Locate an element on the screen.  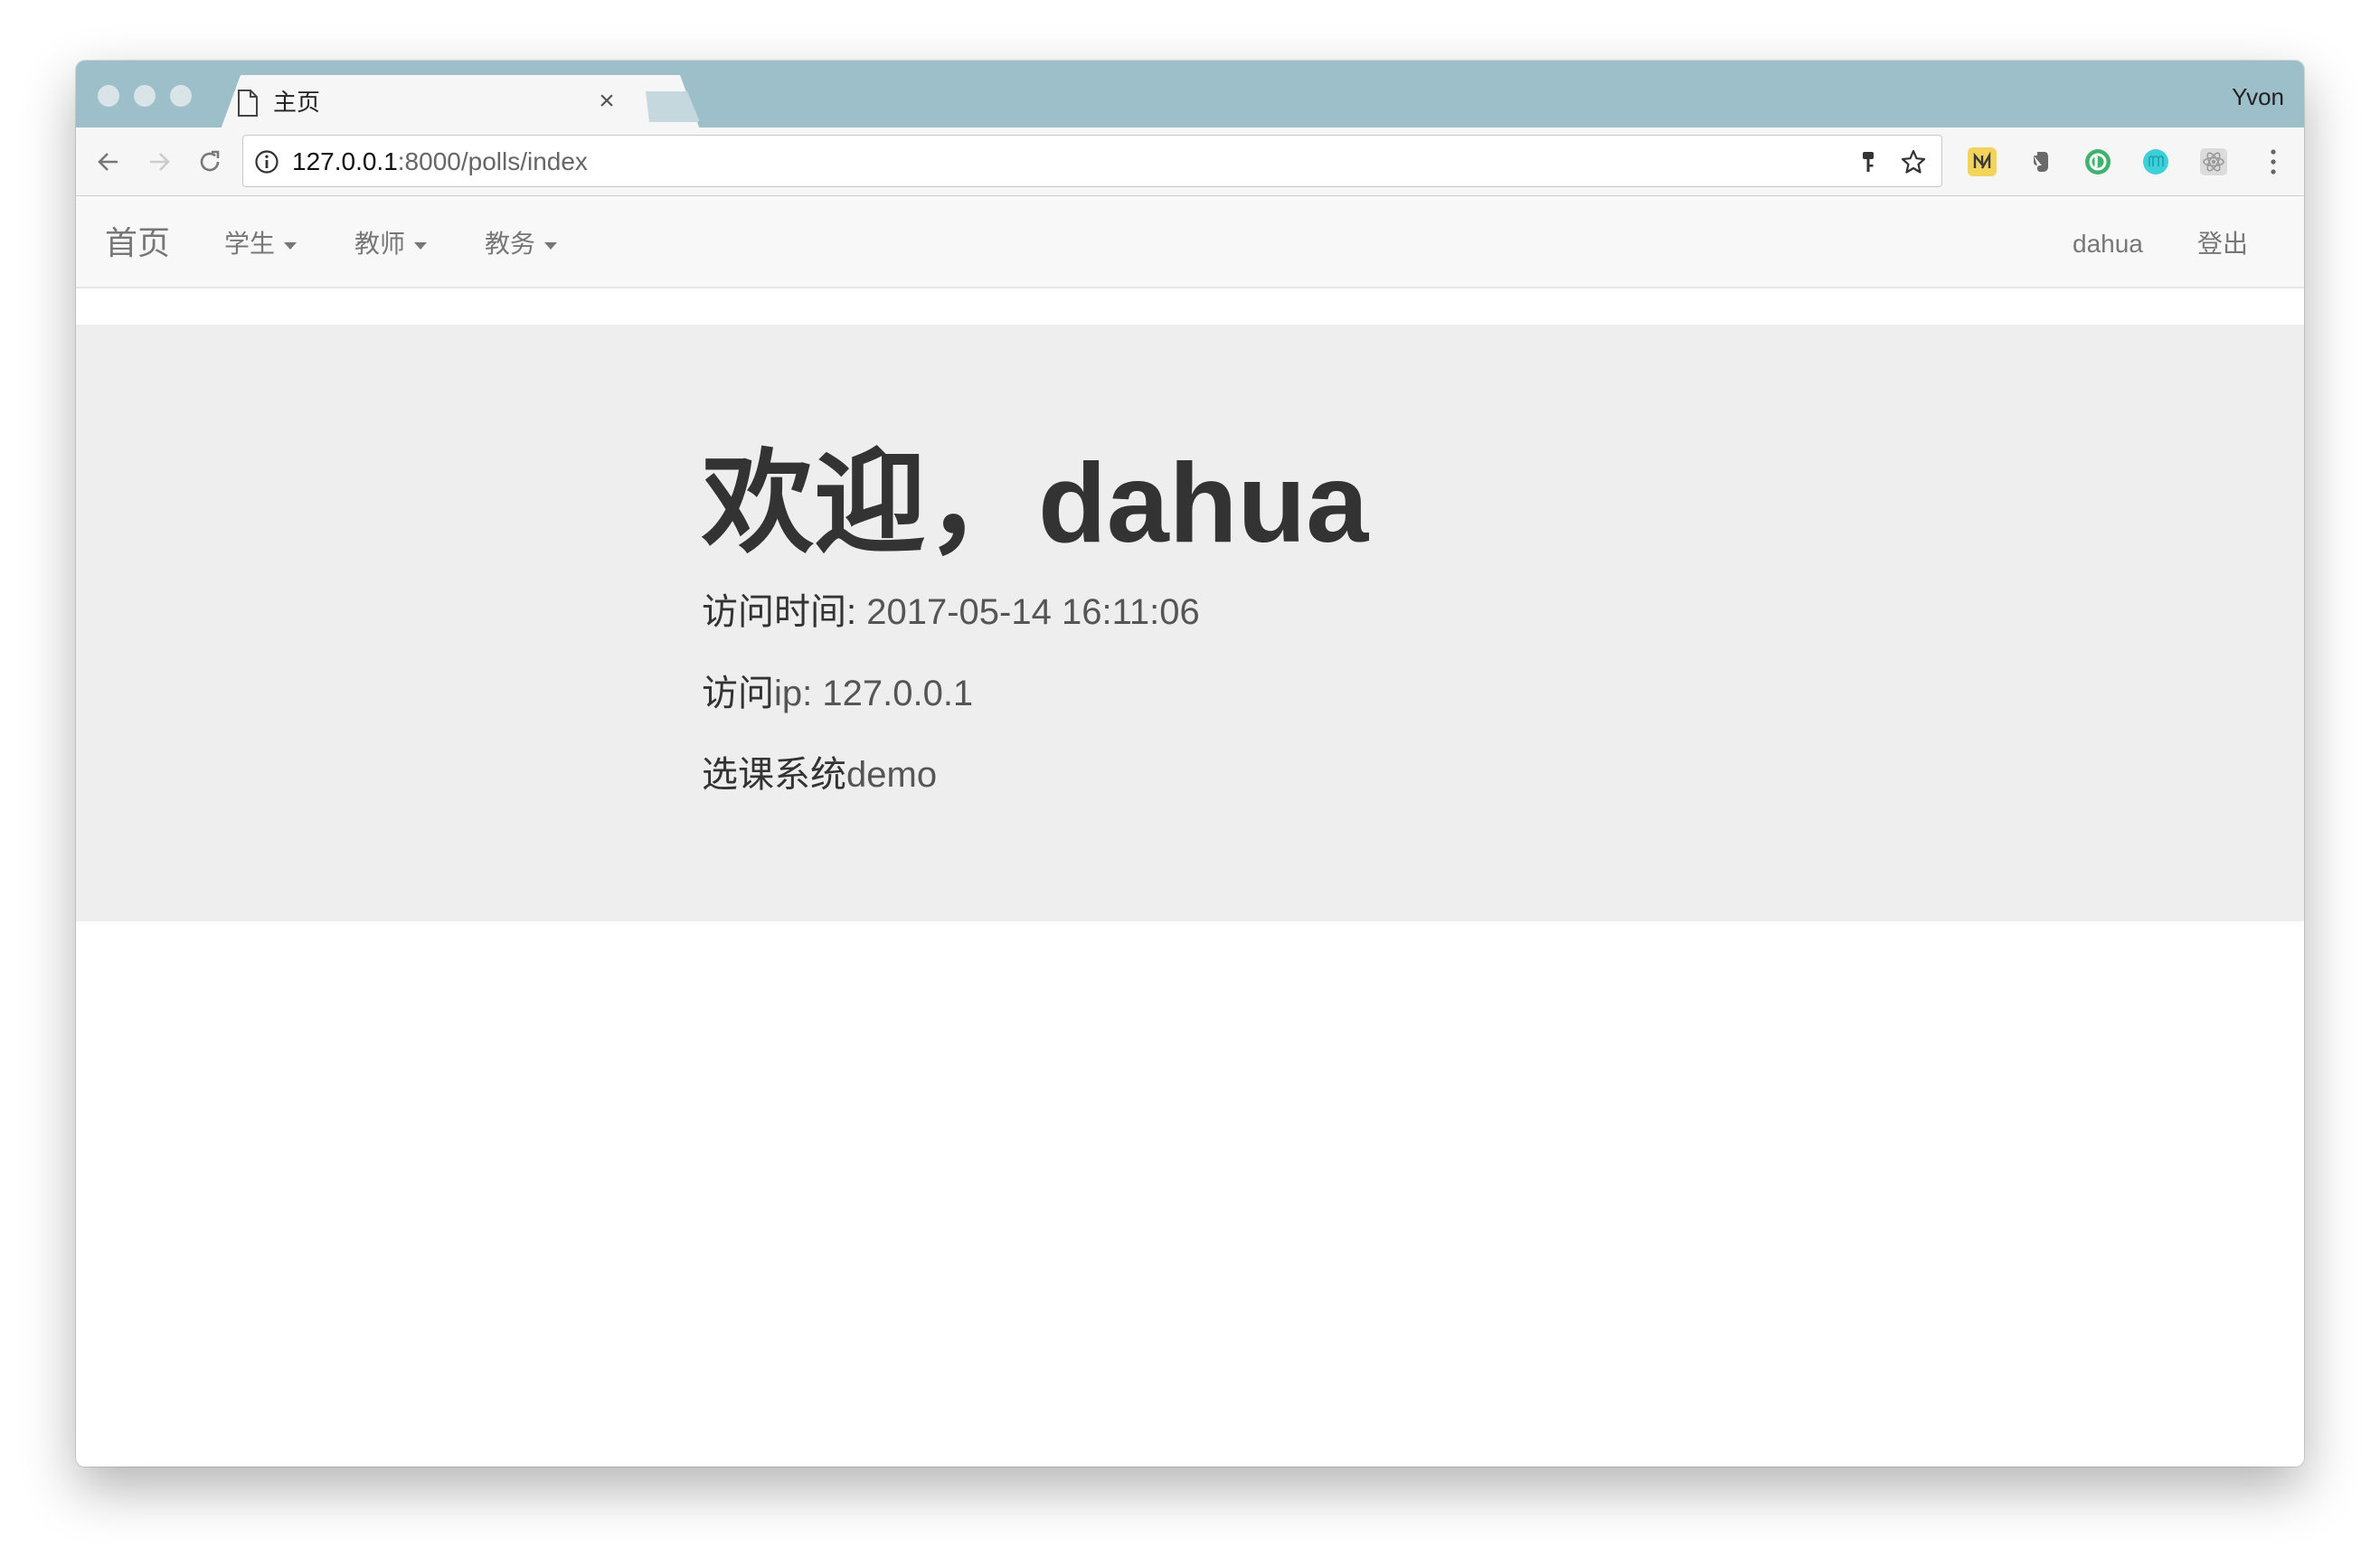
system-name-label: 选课系统 is located at coordinates (774, 775).